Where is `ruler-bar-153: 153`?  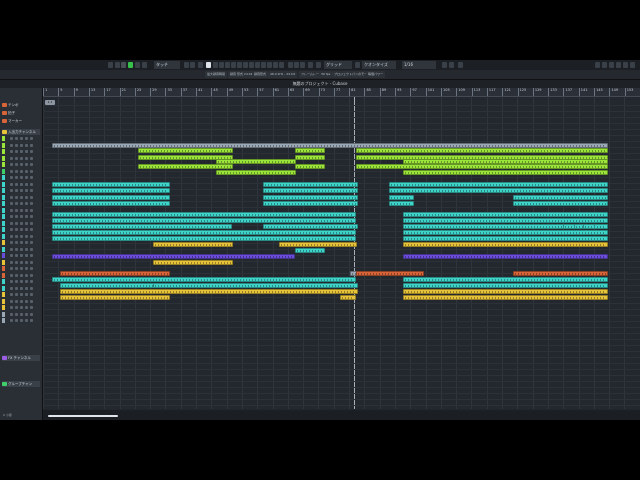
ruler-bar-153: 153 is located at coordinates (628, 92).